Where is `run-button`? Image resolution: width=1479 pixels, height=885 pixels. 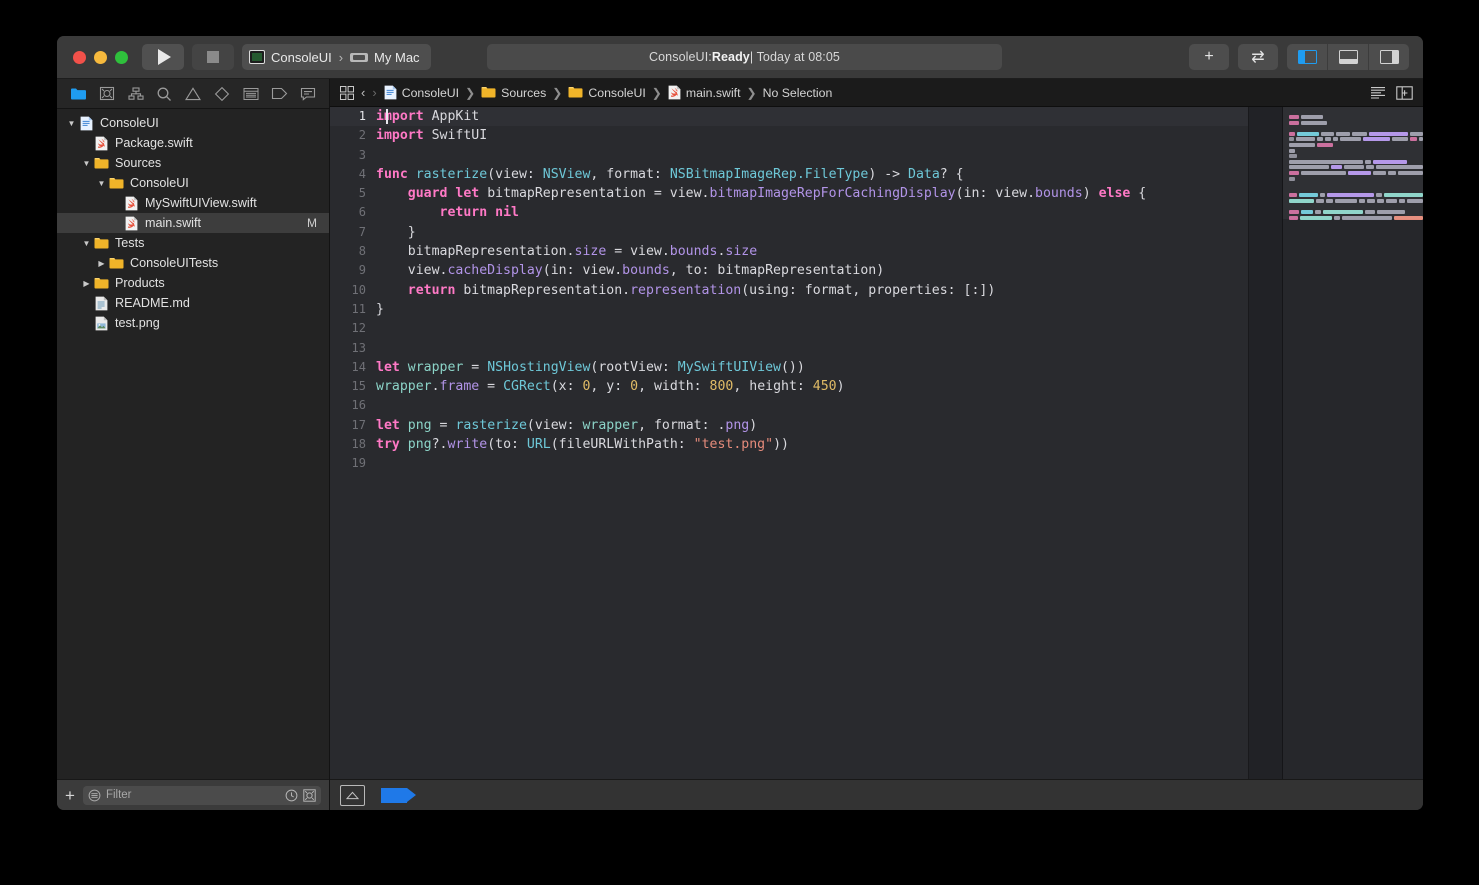
run-button is located at coordinates (163, 57).